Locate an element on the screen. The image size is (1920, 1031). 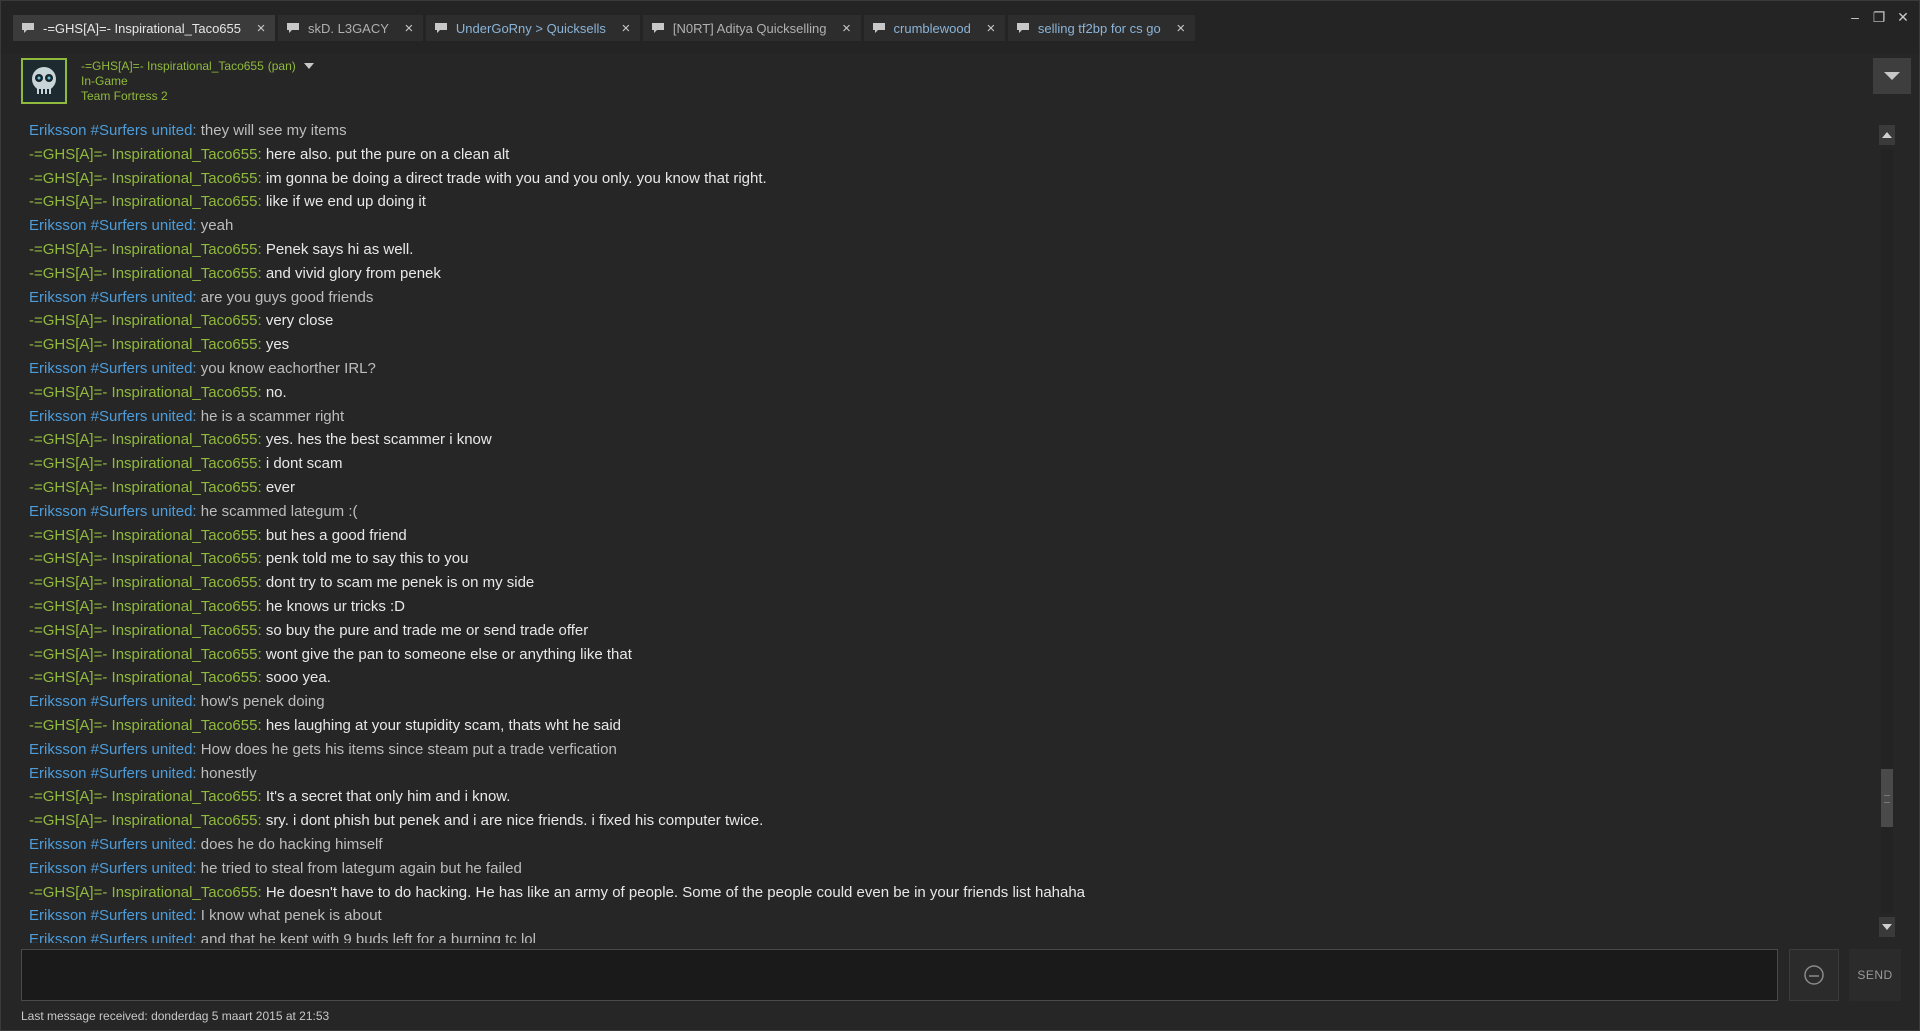
tab-3: [N0RT] Aditya Quickselling × is located at coordinates (751, 28).